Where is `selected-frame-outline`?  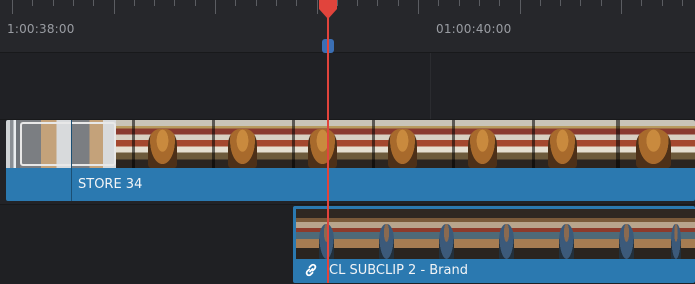 selected-frame-outline is located at coordinates (68, 144).